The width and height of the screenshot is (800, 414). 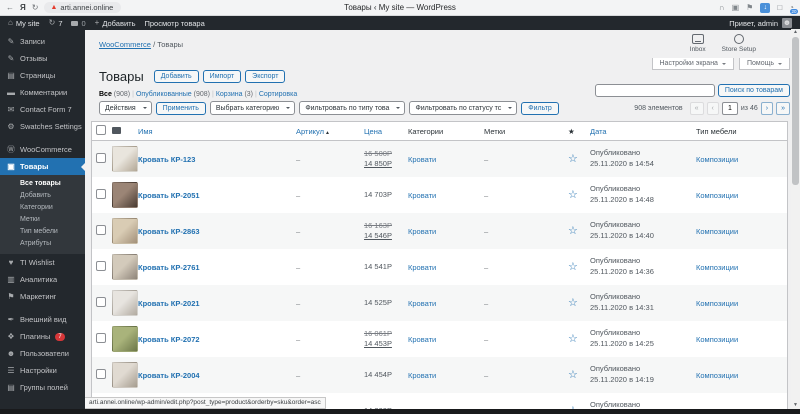 I want to click on product-type-select: Фильтровать по типу това, so click(x=352, y=108).